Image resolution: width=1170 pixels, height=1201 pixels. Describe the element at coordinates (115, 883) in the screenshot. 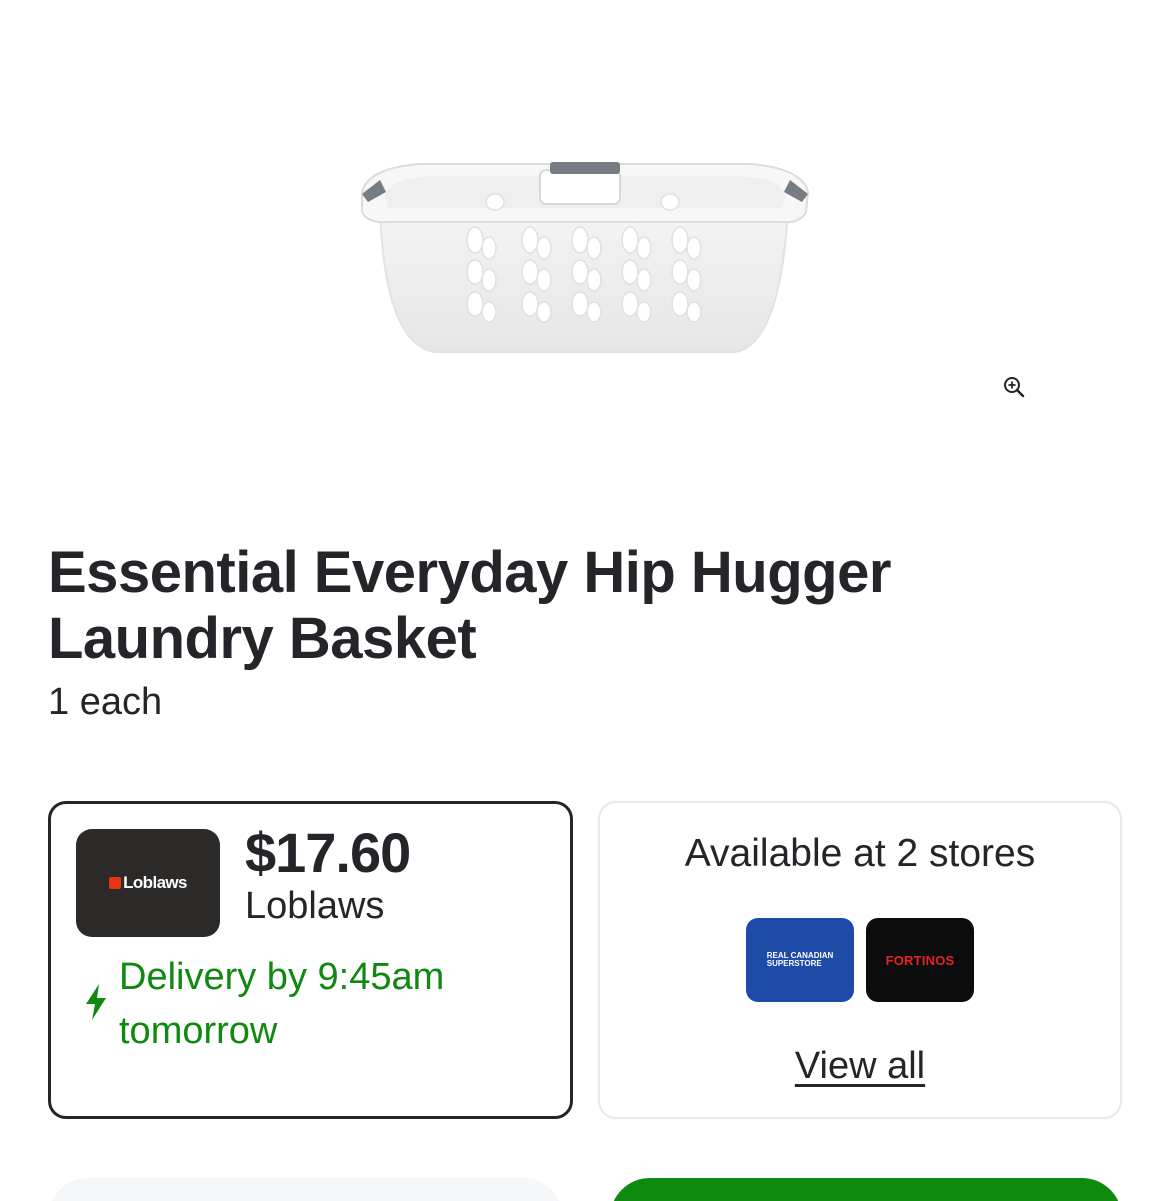

I see `loblaws-logo-mark` at that location.